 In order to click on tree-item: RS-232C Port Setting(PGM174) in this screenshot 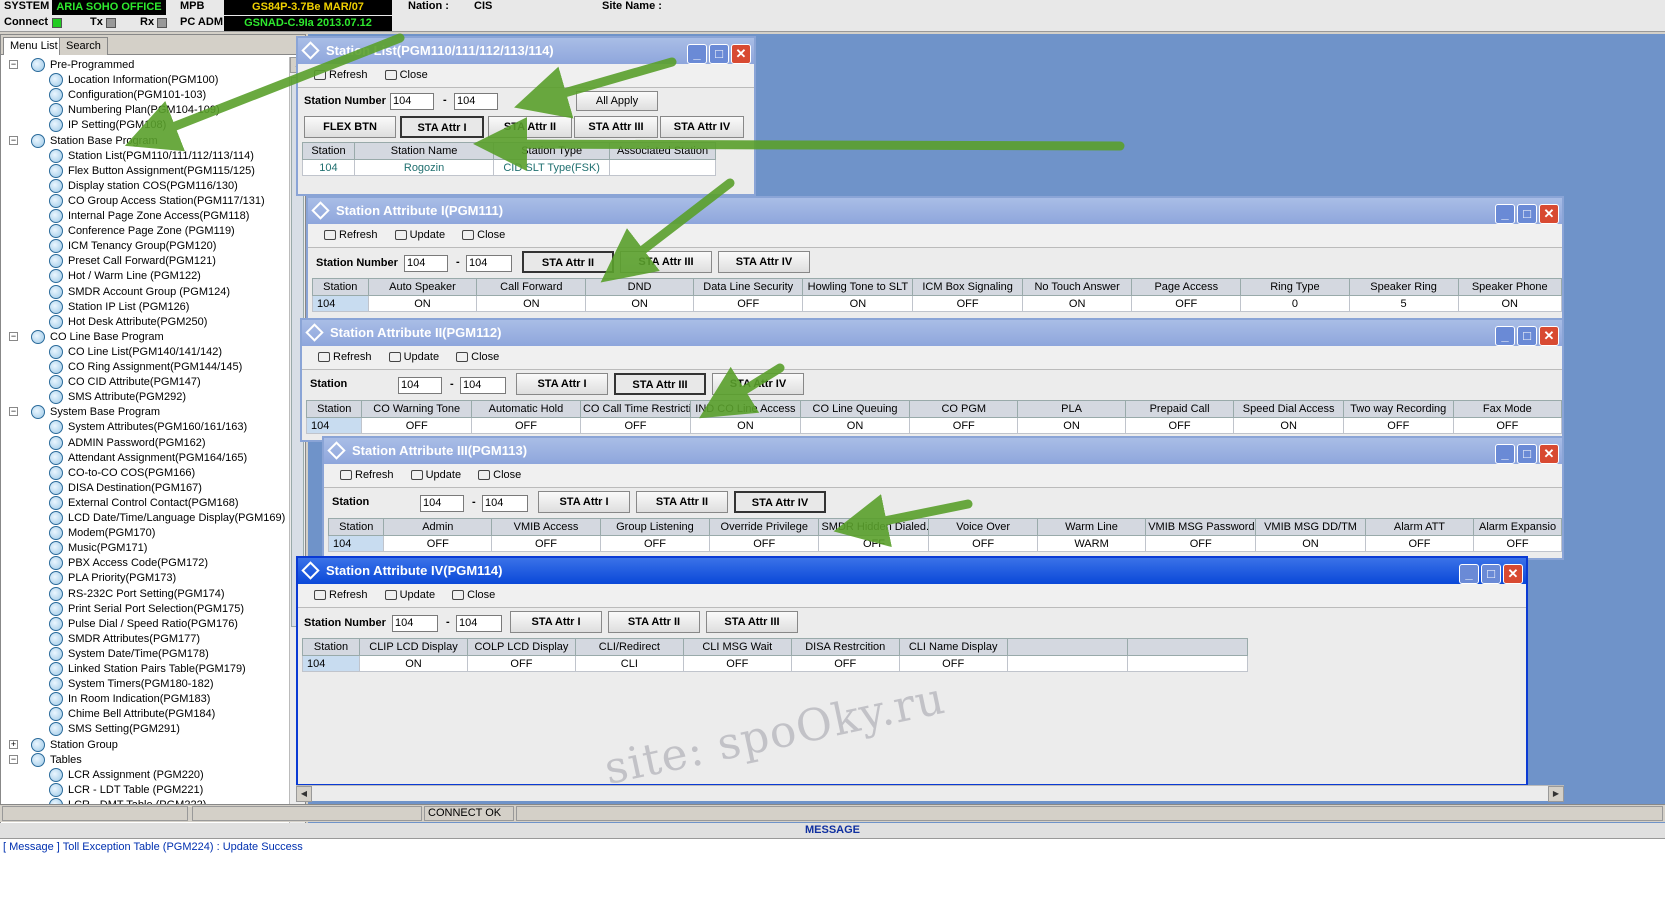, I will do `click(137, 594)`.